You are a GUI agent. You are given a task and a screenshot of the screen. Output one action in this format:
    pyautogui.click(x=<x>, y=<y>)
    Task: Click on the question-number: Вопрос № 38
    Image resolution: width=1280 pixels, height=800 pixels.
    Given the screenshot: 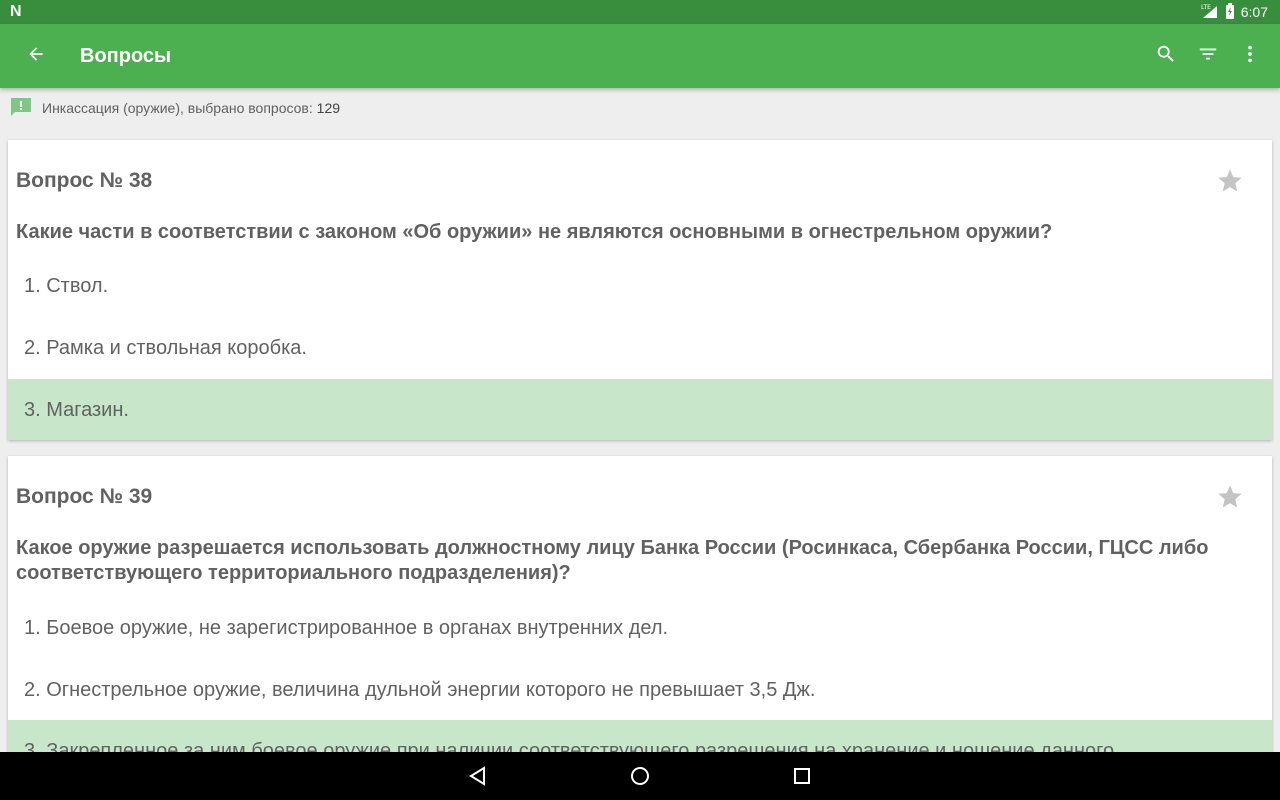 What is the action you would take?
    pyautogui.click(x=84, y=180)
    